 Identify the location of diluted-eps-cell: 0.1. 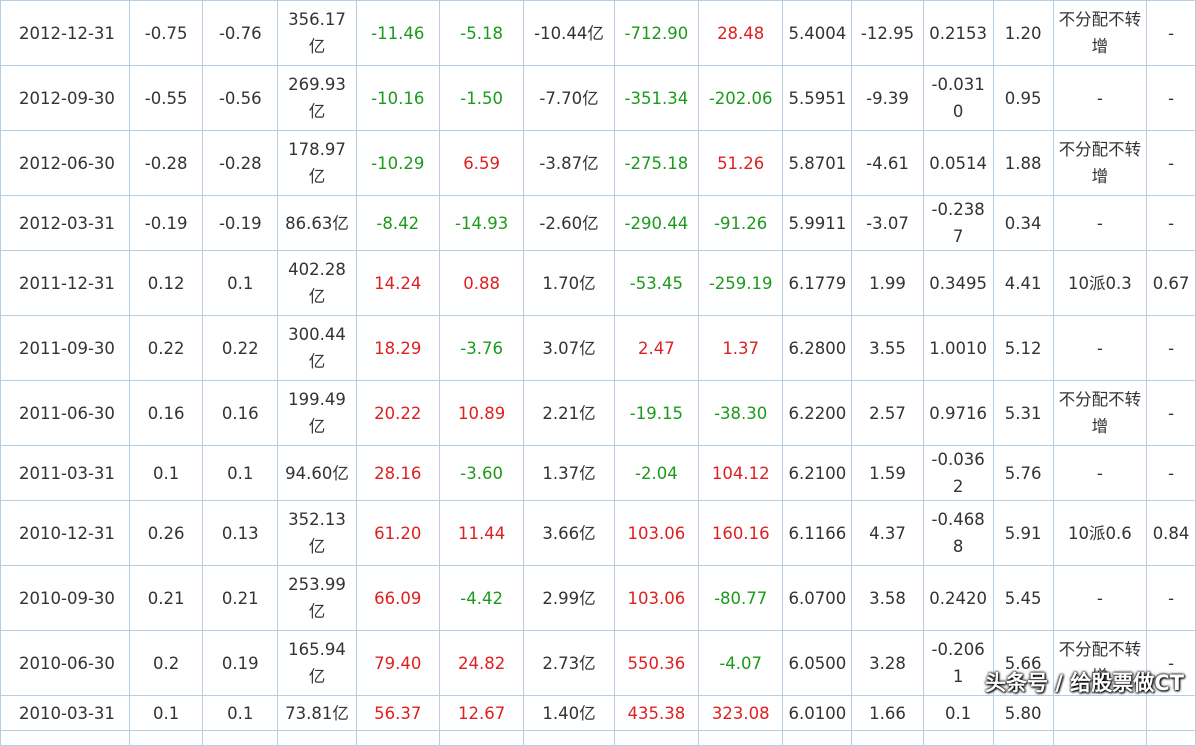
(240, 283).